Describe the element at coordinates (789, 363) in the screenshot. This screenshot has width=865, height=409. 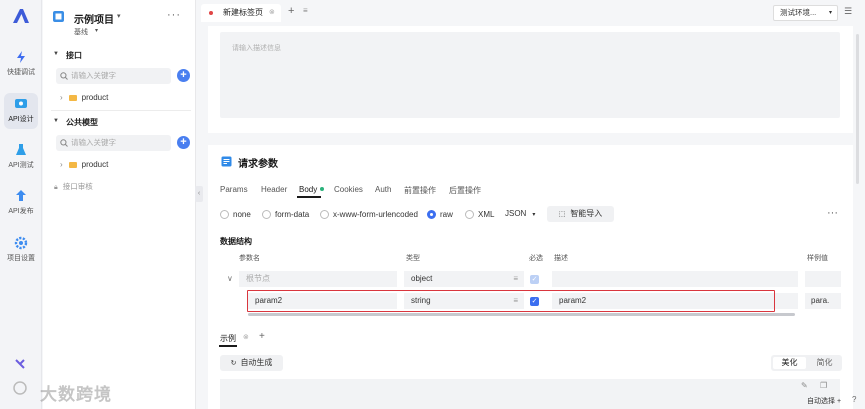
I see `beautify-button: 美化` at that location.